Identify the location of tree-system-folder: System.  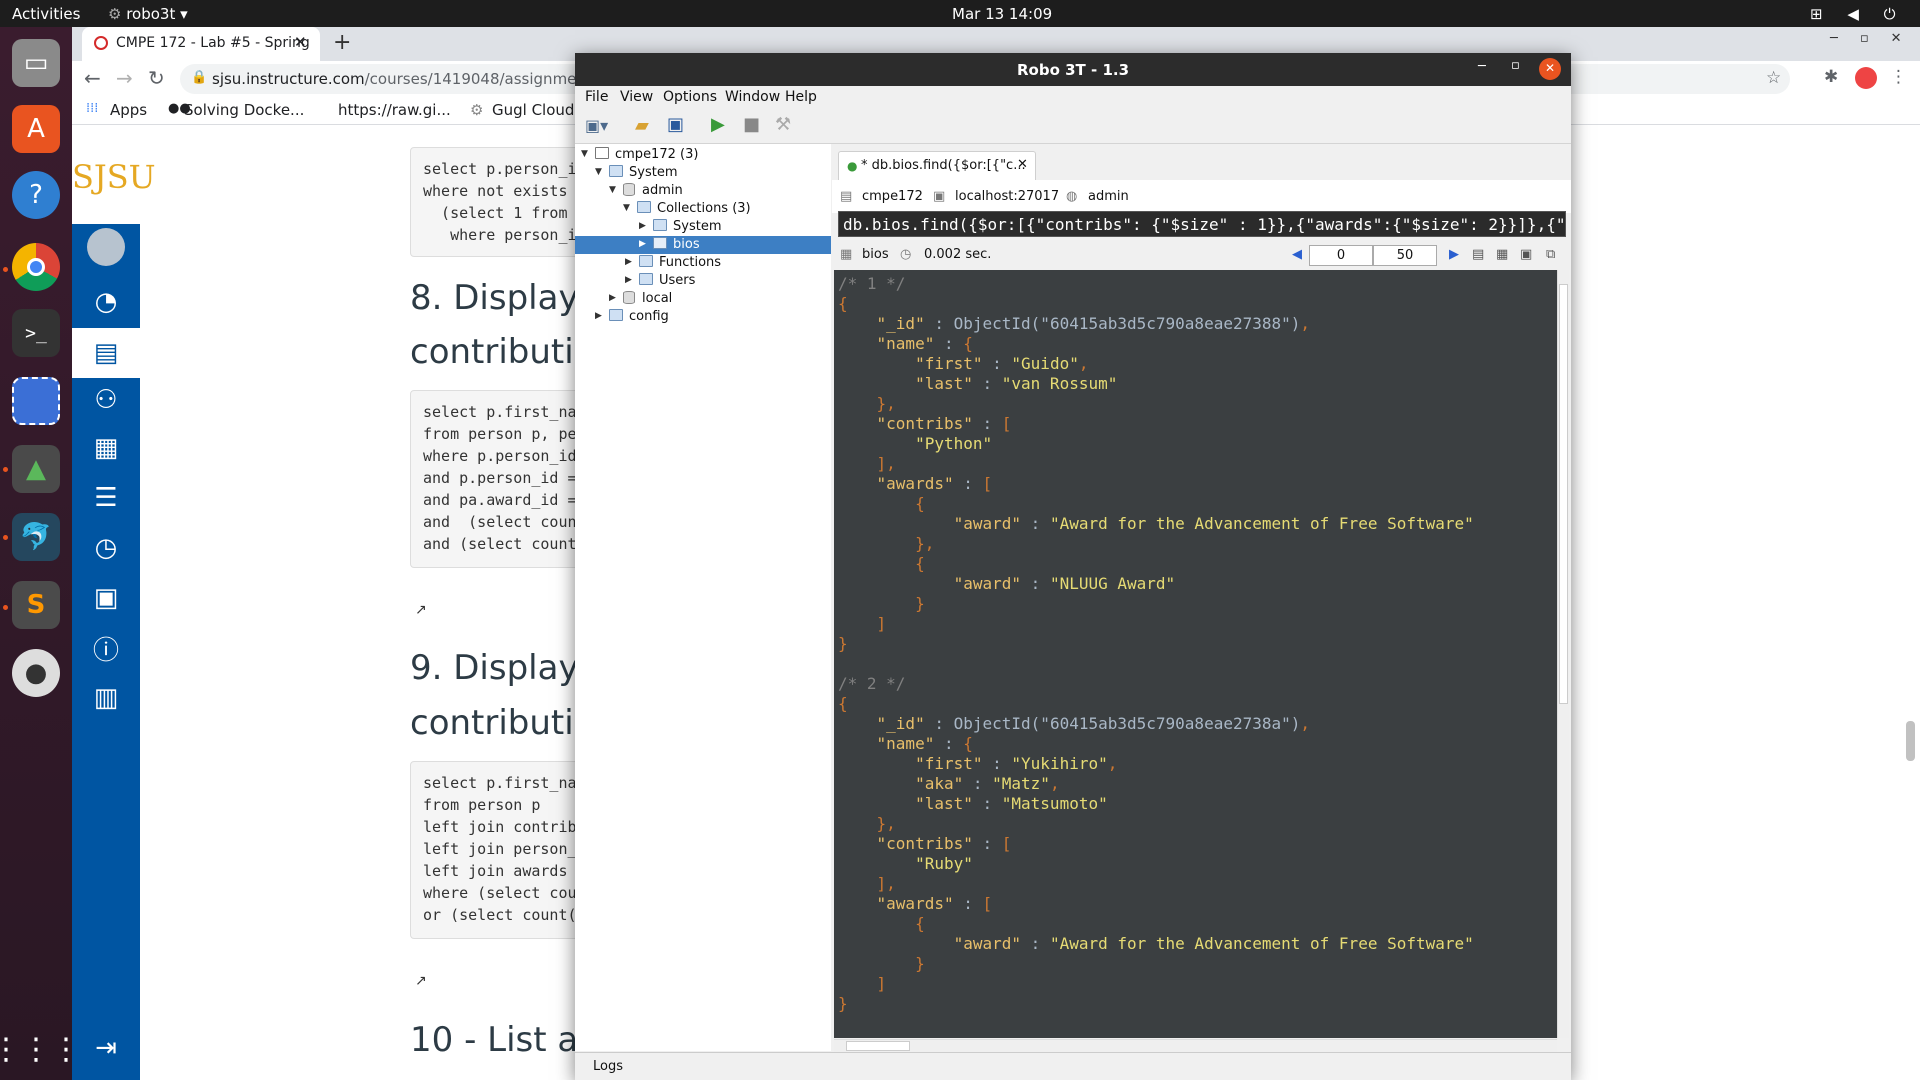
(643, 173).